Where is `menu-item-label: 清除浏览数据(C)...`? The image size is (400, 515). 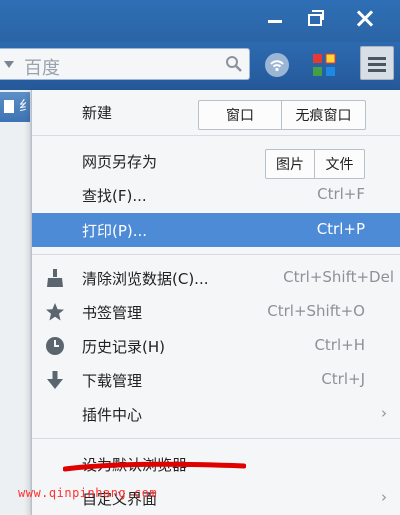
menu-item-label: 清除浏览数据(C)... is located at coordinates (145, 279).